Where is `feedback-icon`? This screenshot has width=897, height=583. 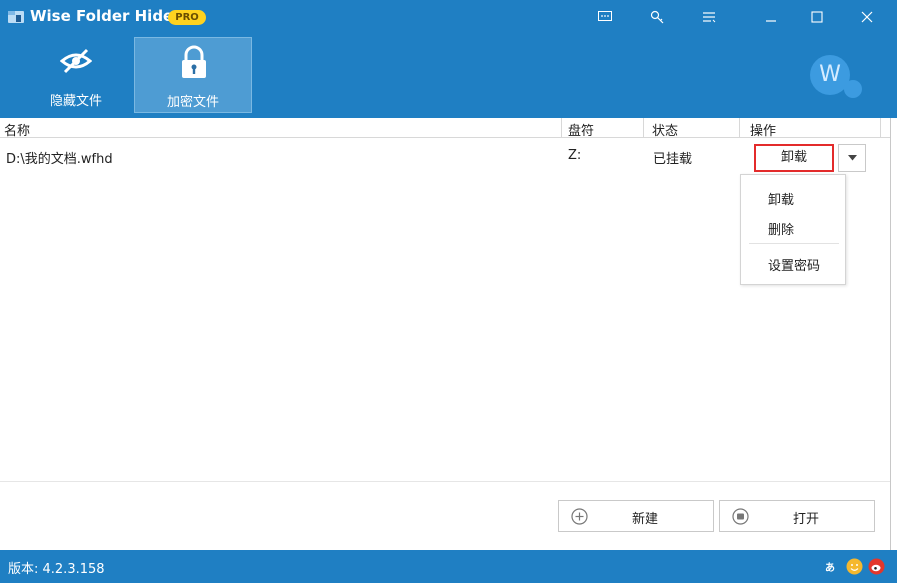
feedback-icon is located at coordinates (605, 16).